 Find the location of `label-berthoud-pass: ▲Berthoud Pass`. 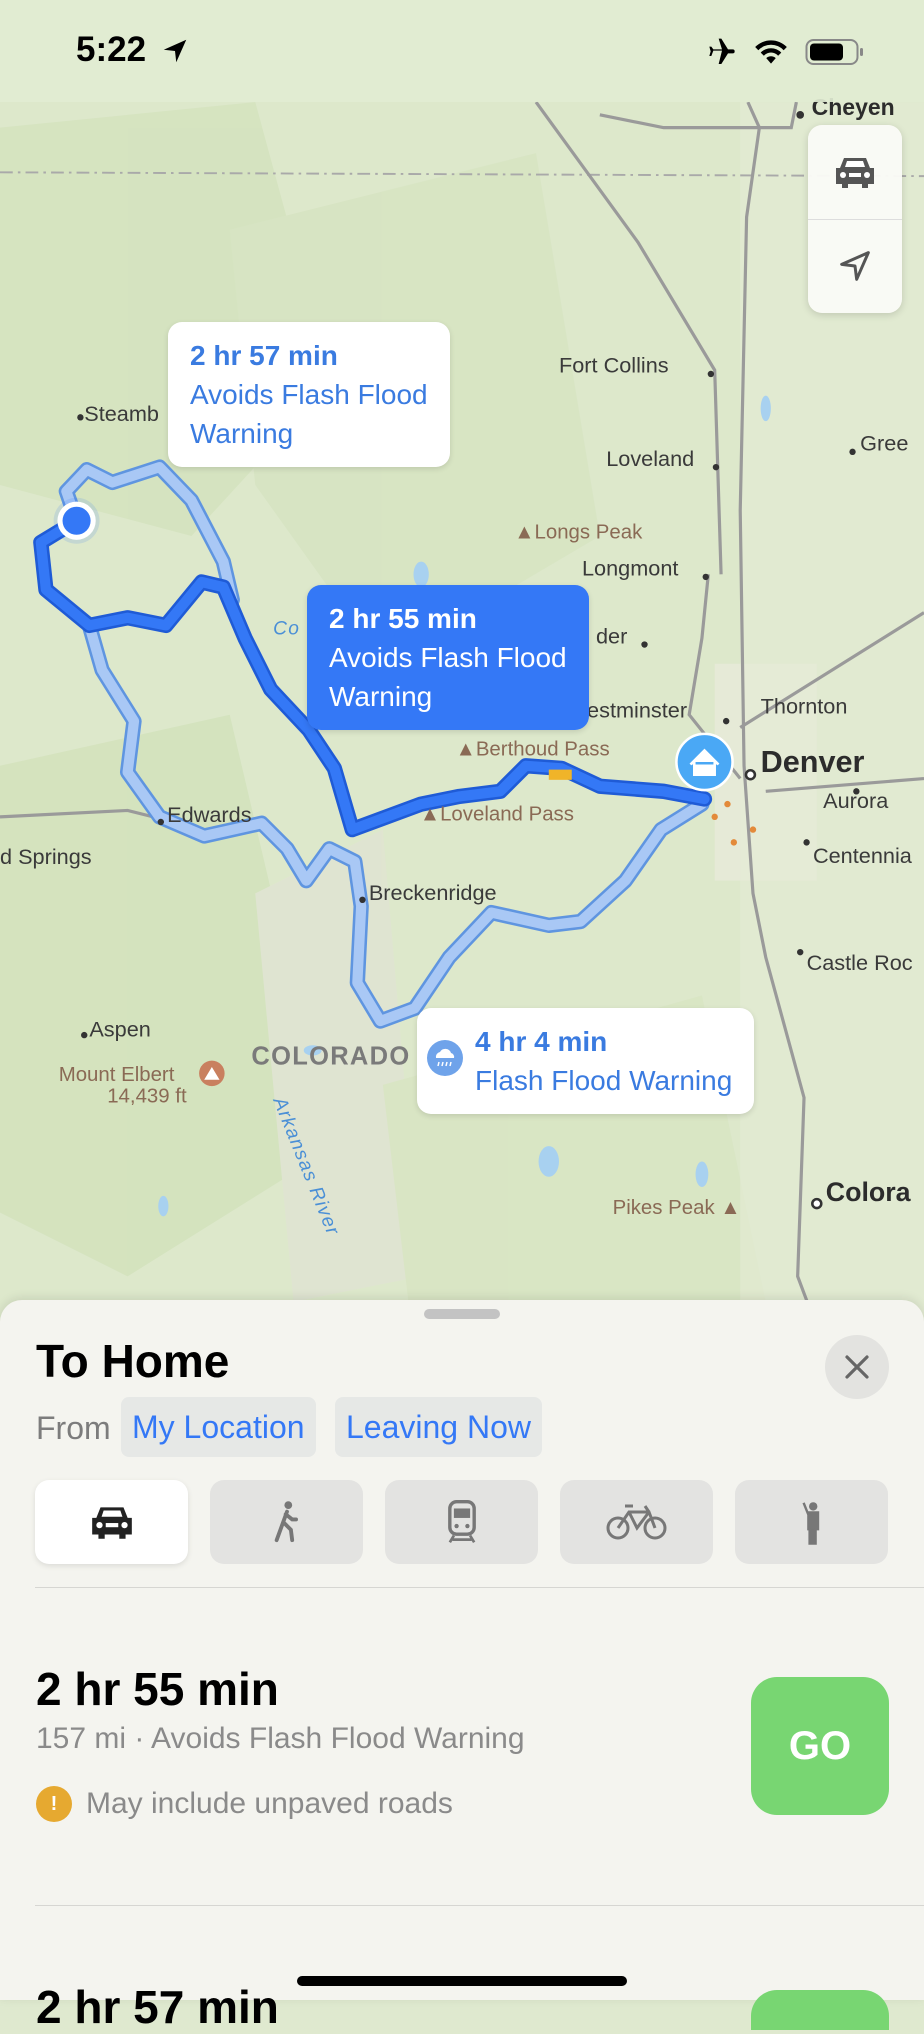

label-berthoud-pass: ▲Berthoud Pass is located at coordinates (533, 750).